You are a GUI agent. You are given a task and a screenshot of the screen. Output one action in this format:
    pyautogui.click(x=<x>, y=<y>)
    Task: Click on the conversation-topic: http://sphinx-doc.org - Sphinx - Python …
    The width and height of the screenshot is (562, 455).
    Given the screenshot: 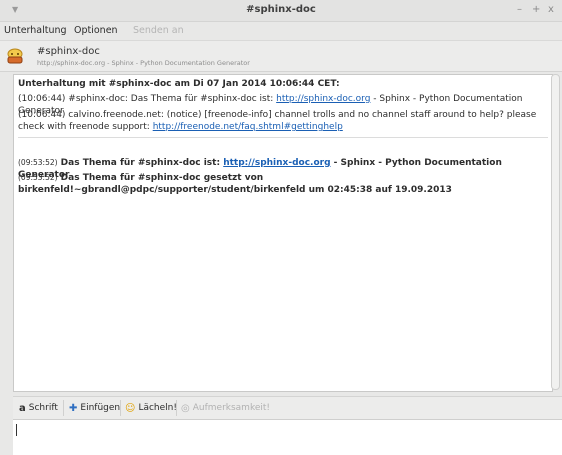 What is the action you would take?
    pyautogui.click(x=143, y=63)
    